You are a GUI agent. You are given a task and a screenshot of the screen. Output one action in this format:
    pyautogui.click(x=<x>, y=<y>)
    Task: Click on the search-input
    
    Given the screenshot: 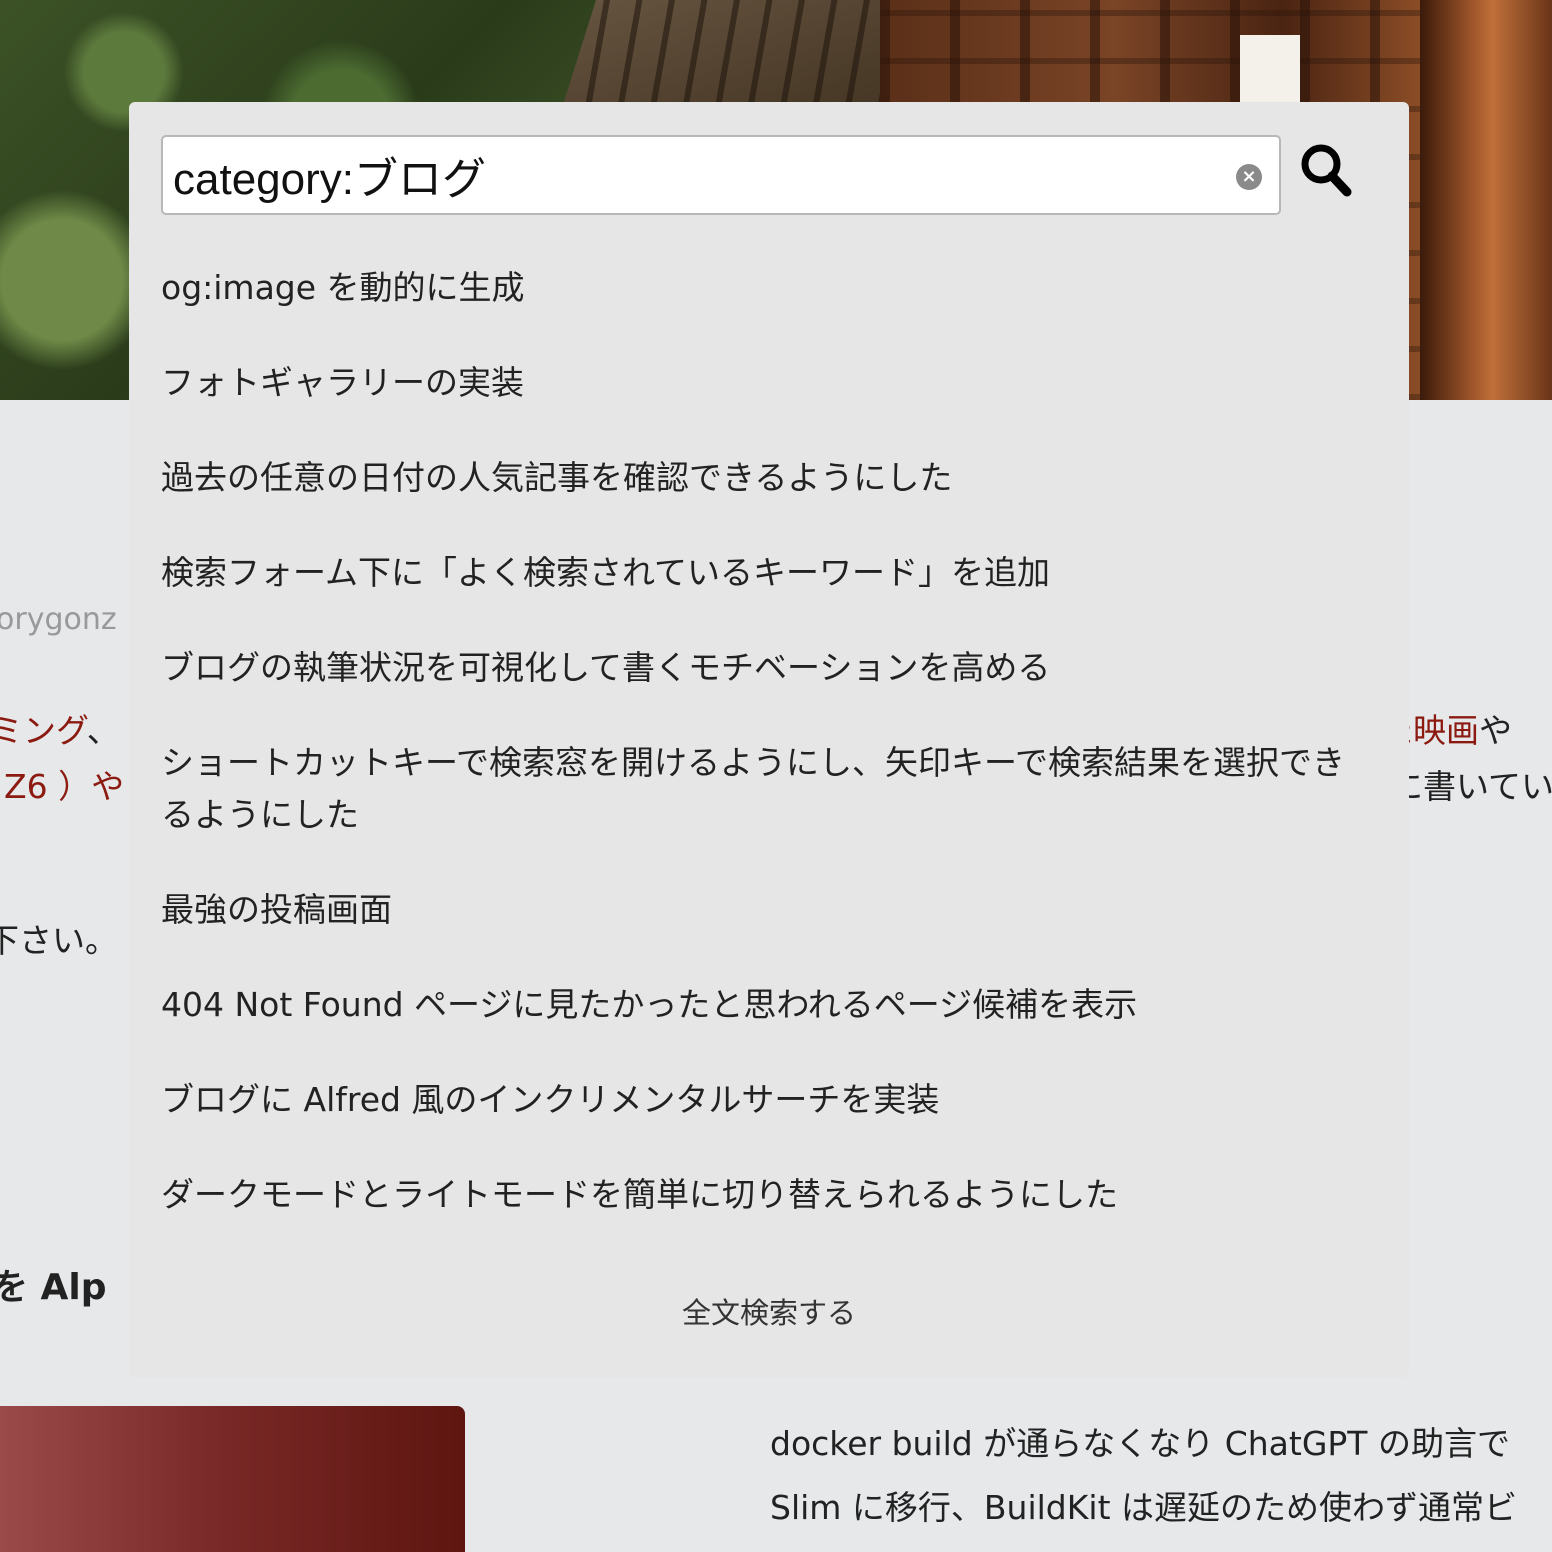 What is the action you would take?
    pyautogui.click(x=693, y=175)
    